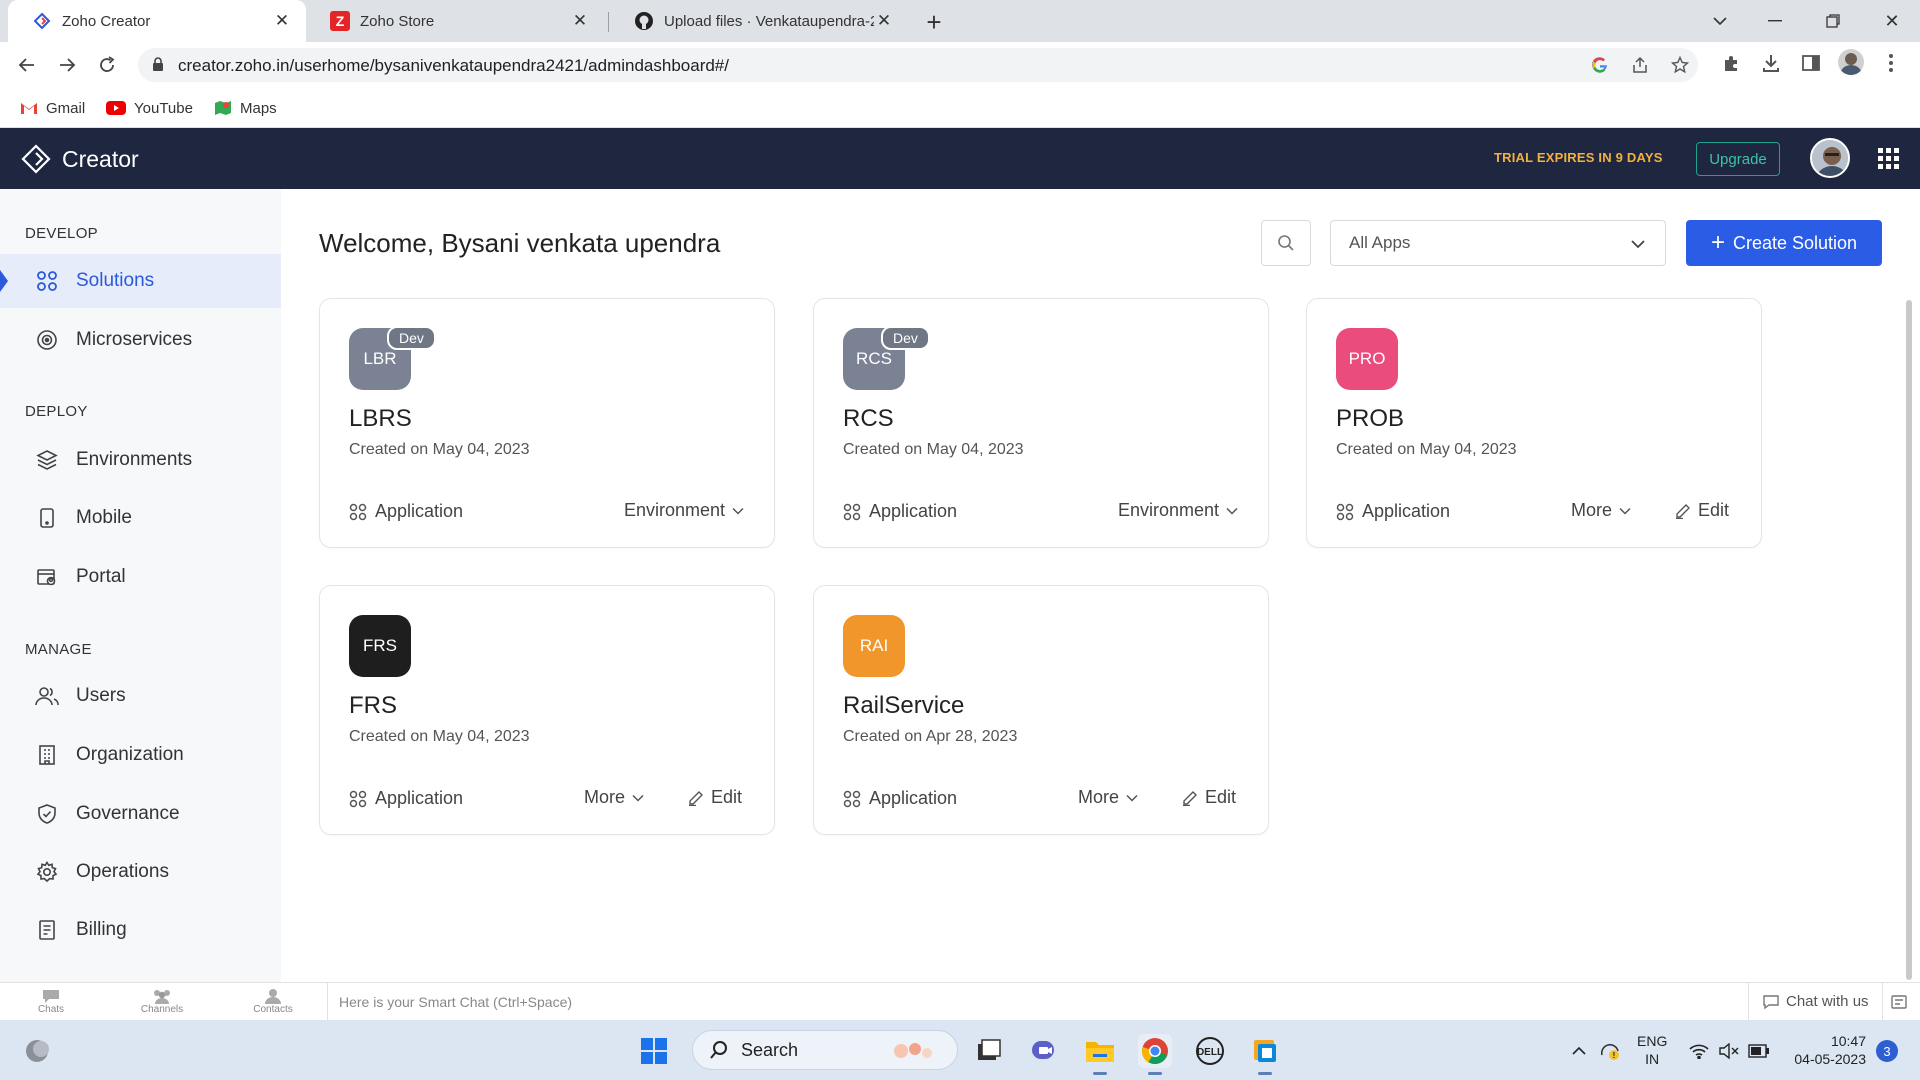  Describe the element at coordinates (380, 646) in the screenshot. I see `app-icon: FRS` at that location.